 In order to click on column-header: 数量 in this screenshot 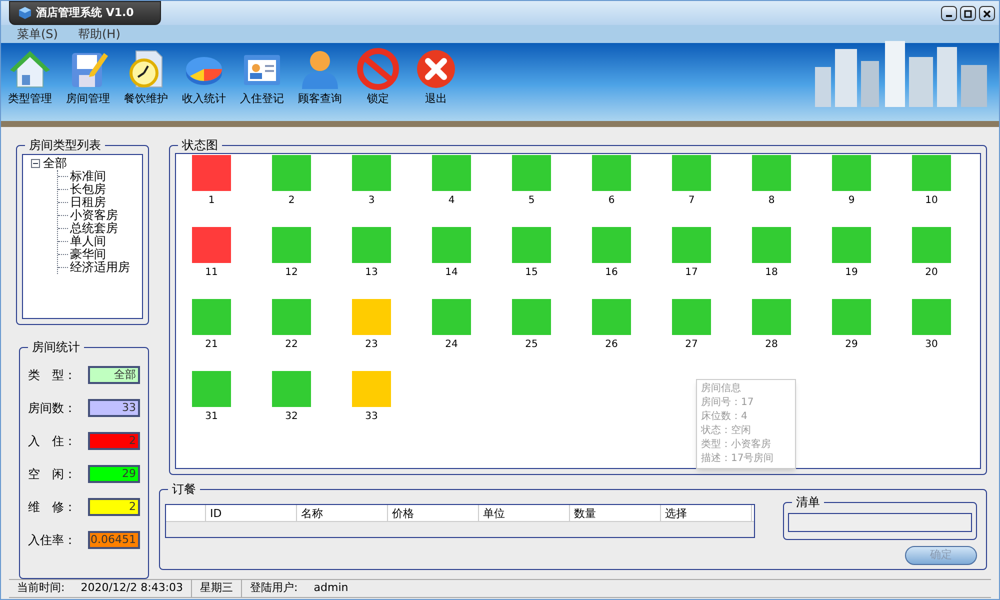, I will do `click(615, 513)`.